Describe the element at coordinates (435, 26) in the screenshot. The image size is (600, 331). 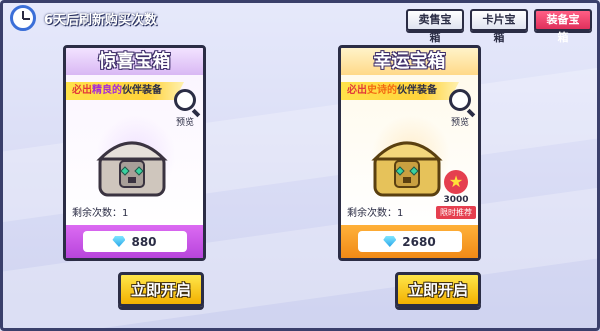
I see `tab-sale-chest: 卖售宝箱` at that location.